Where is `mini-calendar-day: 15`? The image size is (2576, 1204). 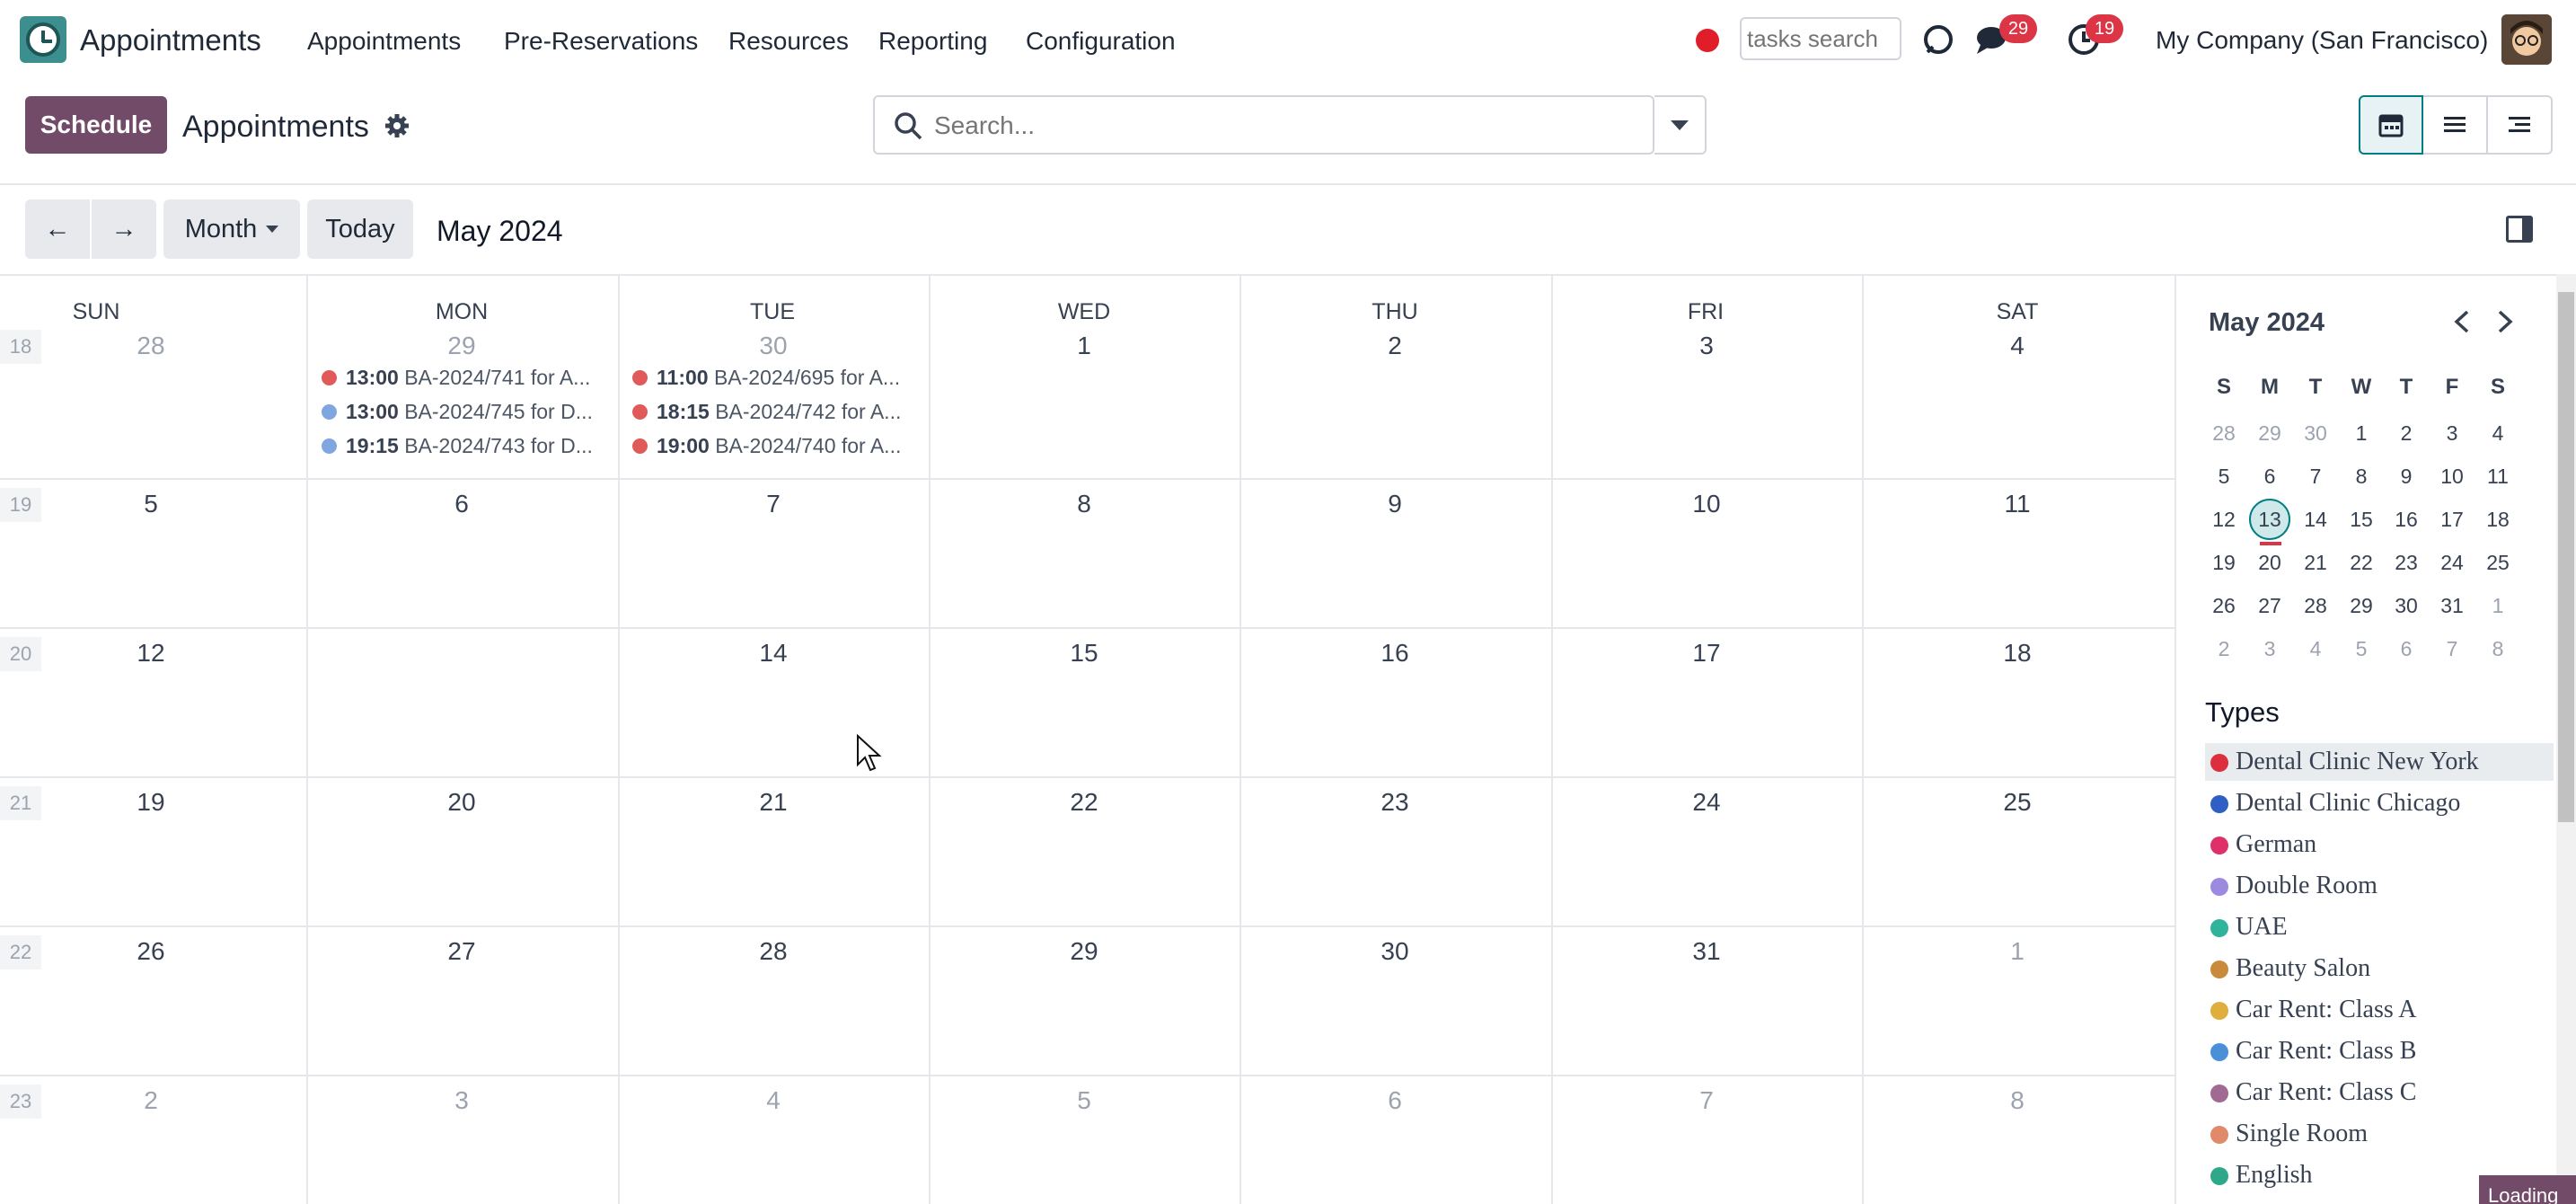
mini-calendar-day: 15 is located at coordinates (2361, 519).